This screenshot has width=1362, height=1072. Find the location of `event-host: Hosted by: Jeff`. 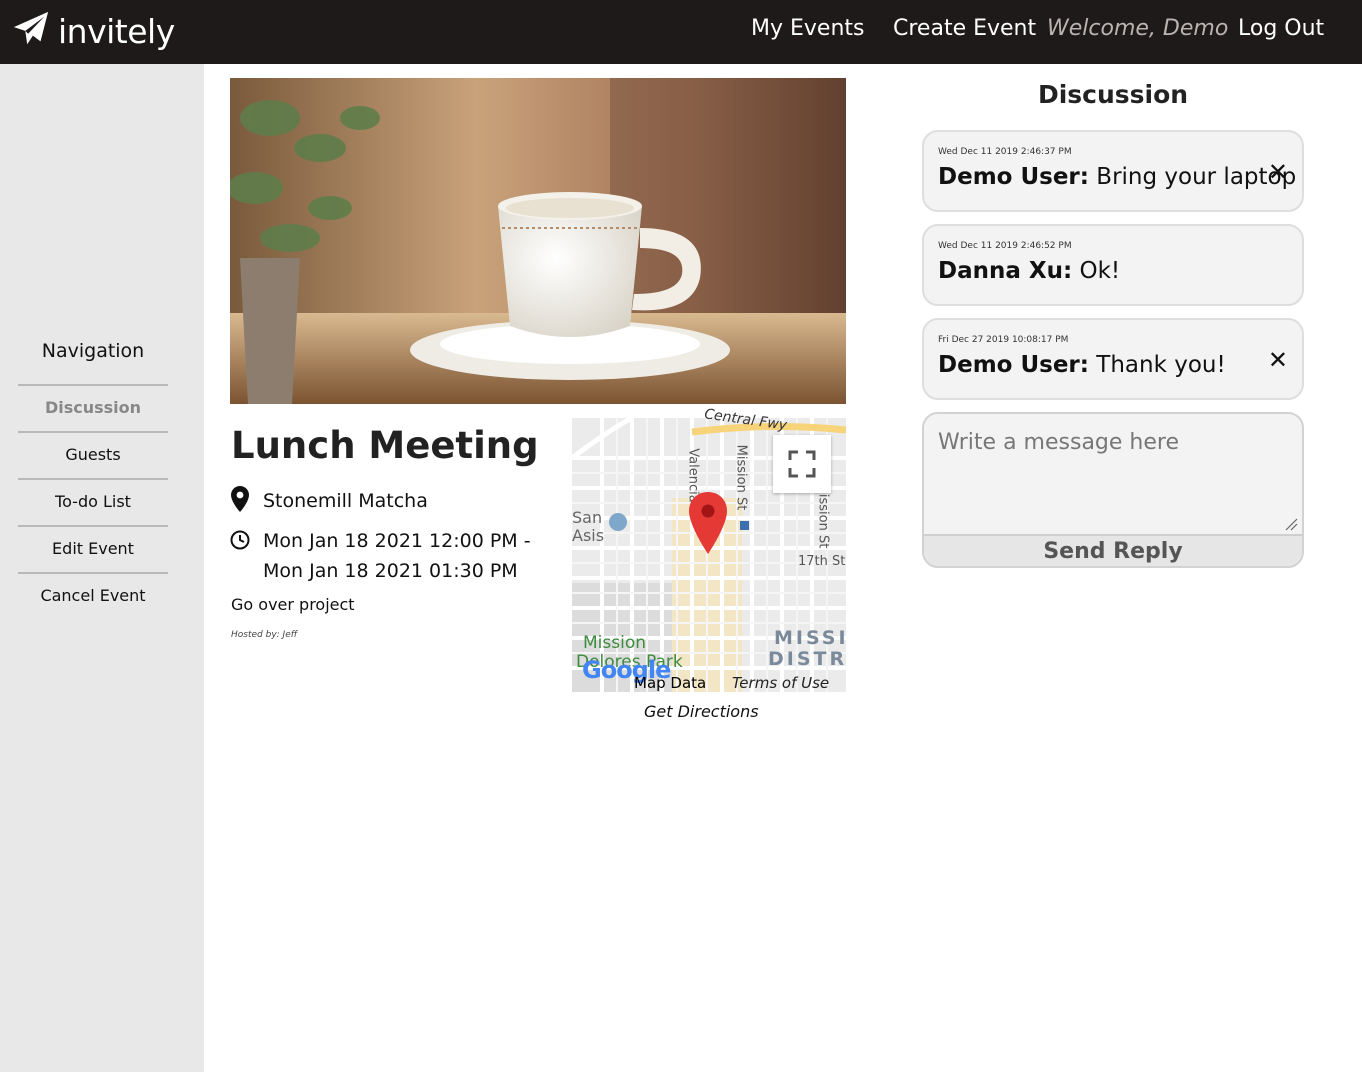

event-host: Hosted by: Jeff is located at coordinates (264, 635).